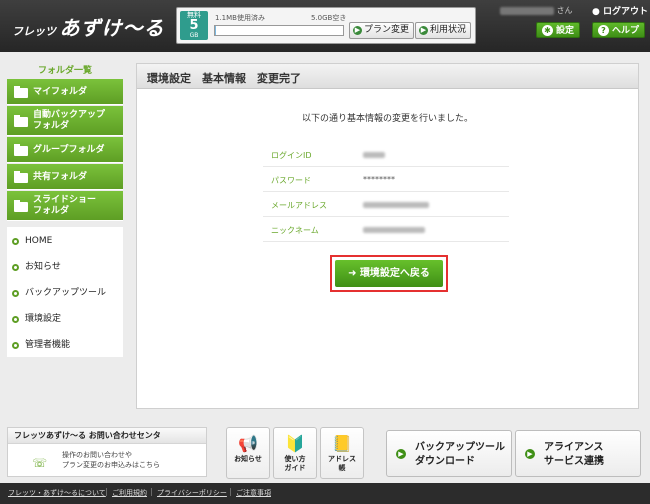 Image resolution: width=650 pixels, height=504 pixels. I want to click on sidebar-folder-group: グループフォルダ, so click(65, 150).